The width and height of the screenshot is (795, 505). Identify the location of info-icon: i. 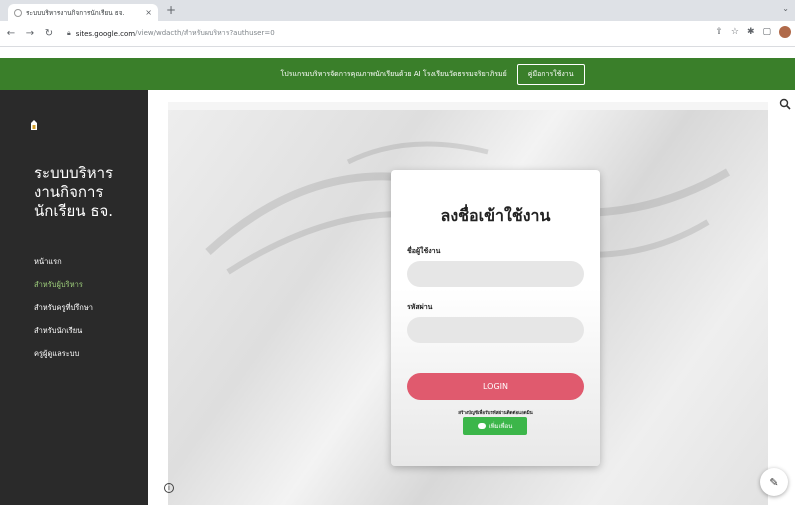
(169, 488).